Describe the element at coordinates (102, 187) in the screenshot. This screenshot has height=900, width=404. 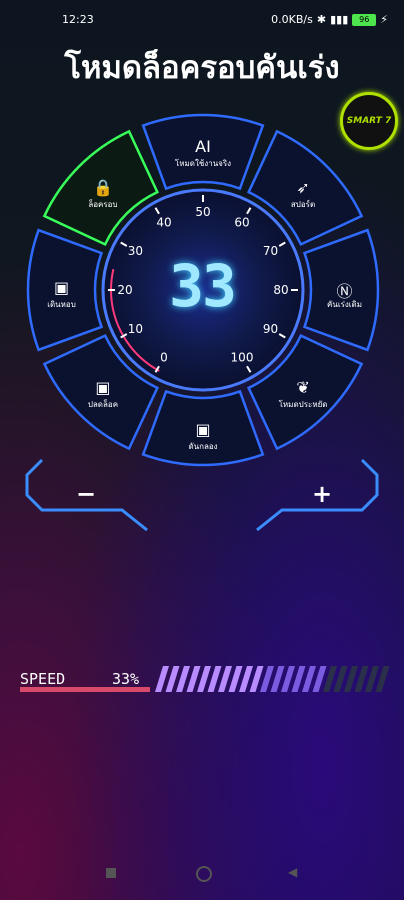
I see `lock-icon: 🔒` at that location.